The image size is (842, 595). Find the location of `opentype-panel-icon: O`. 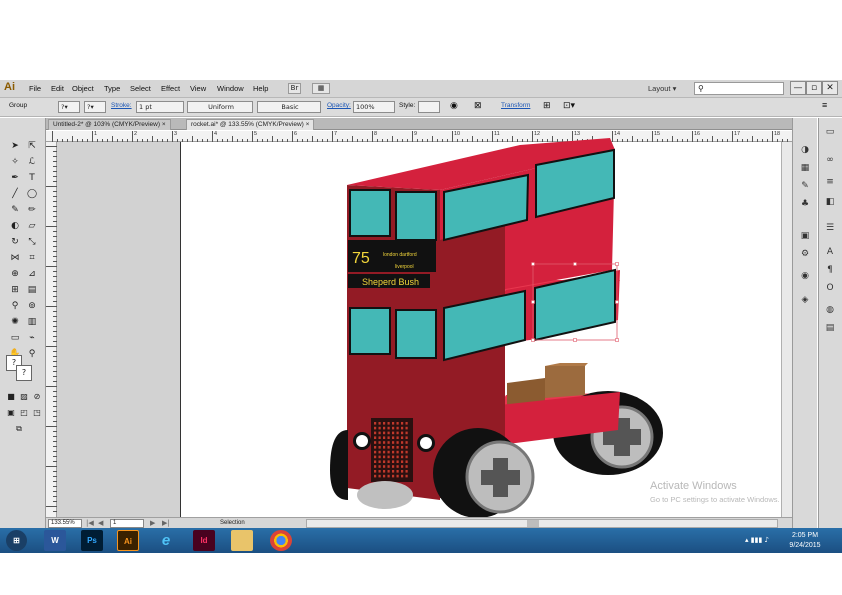

opentype-panel-icon: O is located at coordinates (830, 288).